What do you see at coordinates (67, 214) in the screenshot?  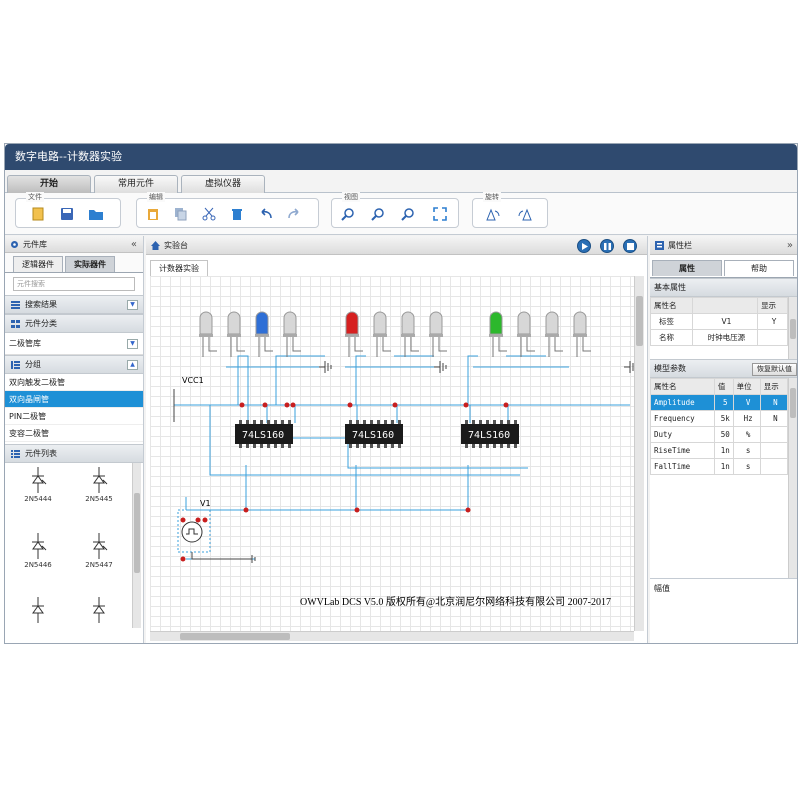 I see `save-button` at bounding box center [67, 214].